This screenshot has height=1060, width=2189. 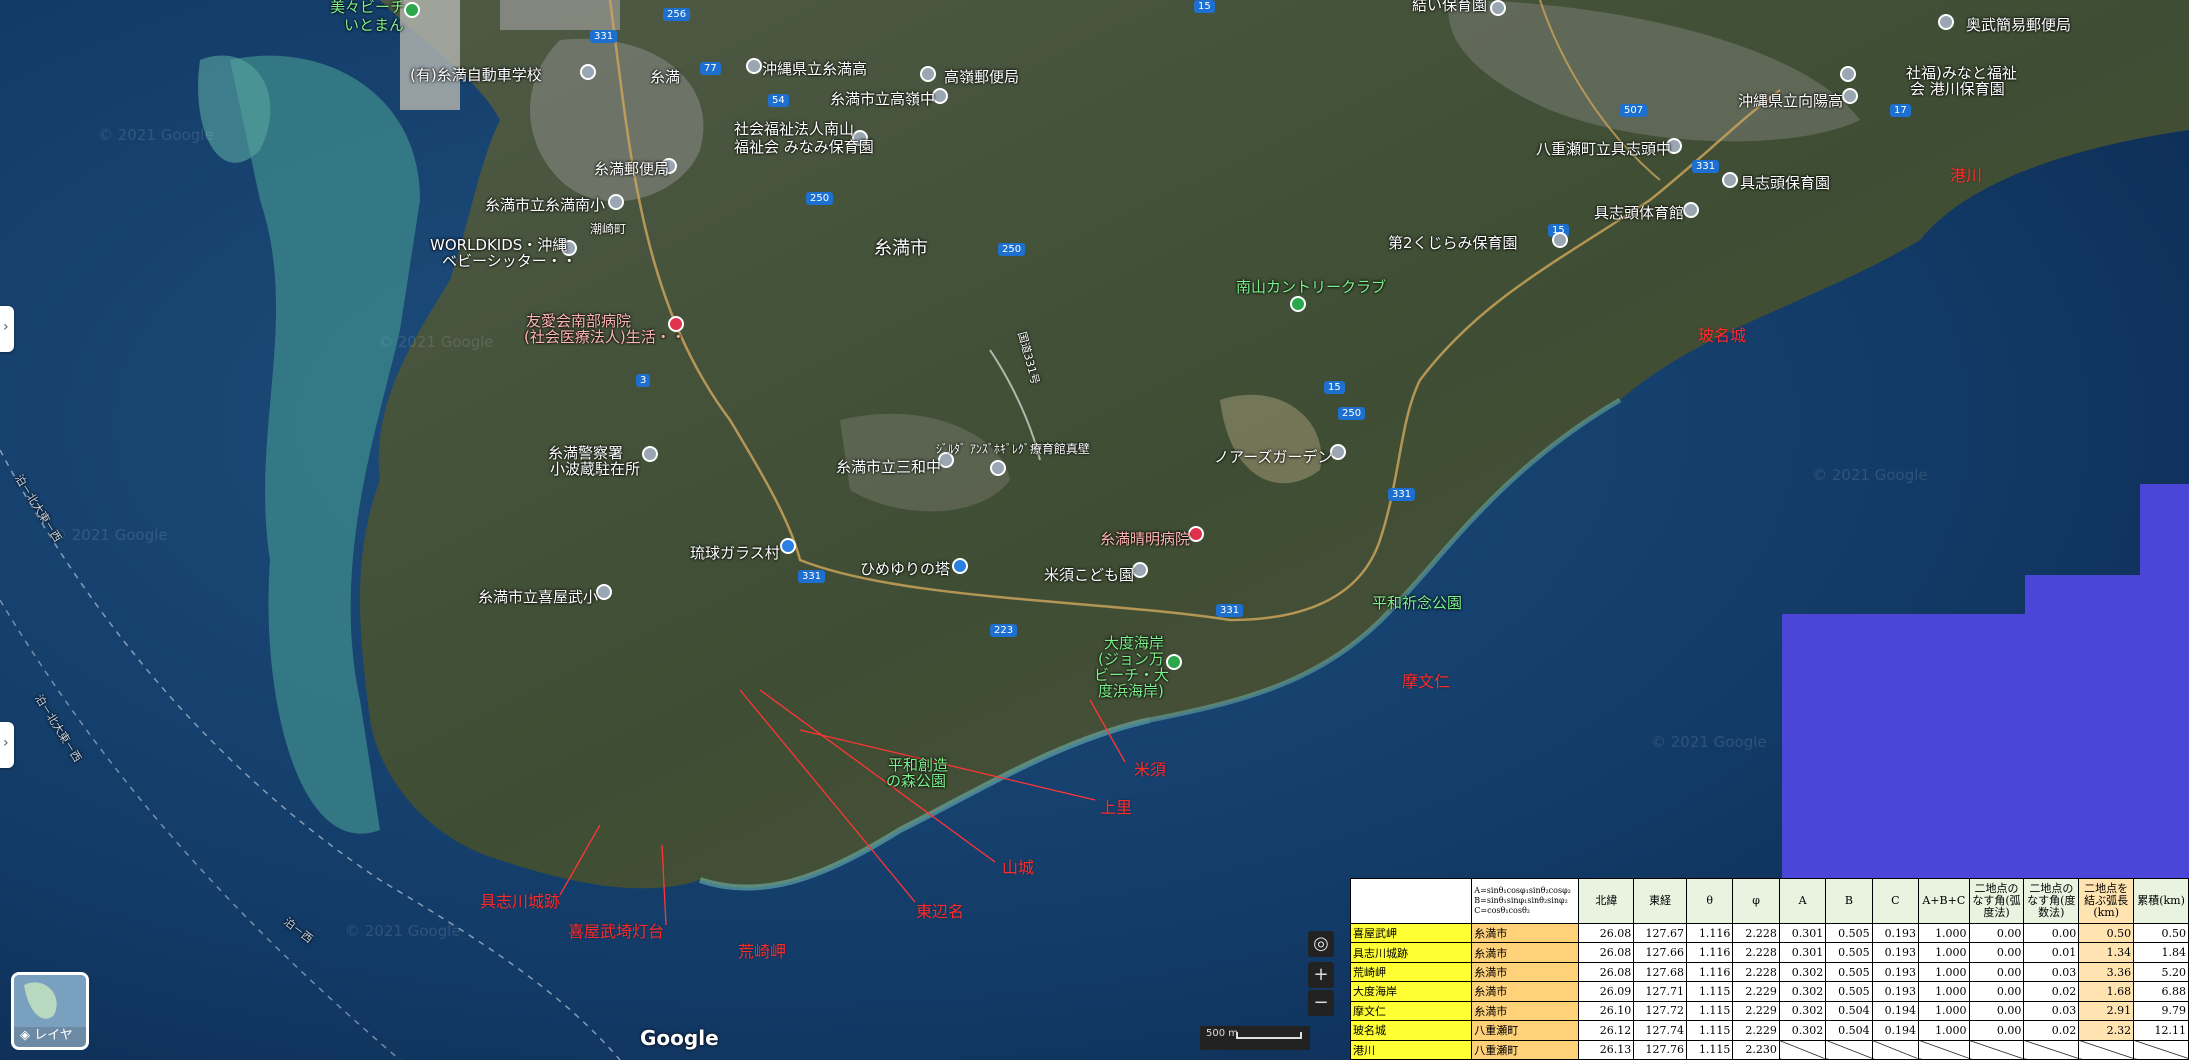 I want to click on scale-ruler, so click(x=1269, y=1035).